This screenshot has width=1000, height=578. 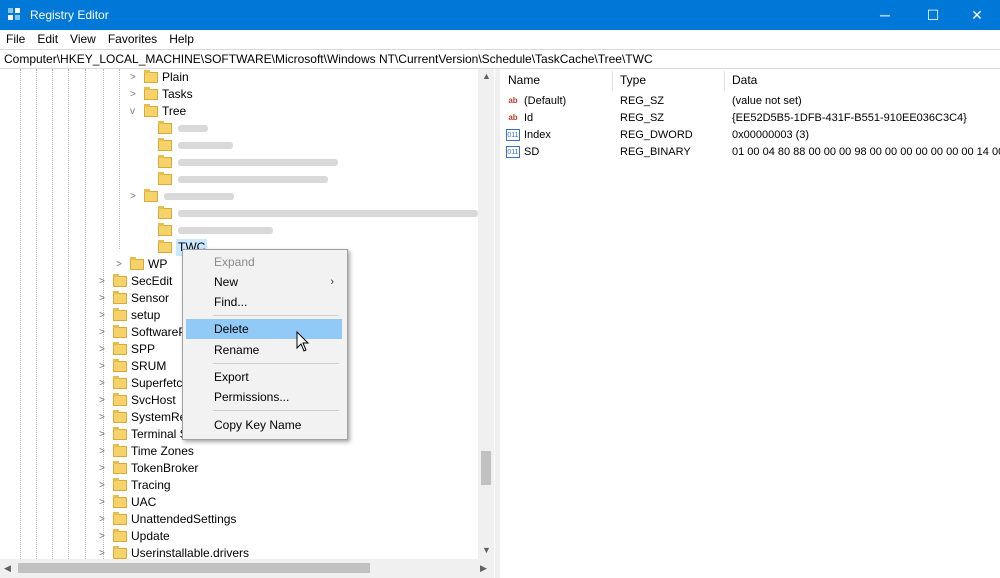 What do you see at coordinates (264, 425) in the screenshot?
I see `menu-item-copy-key-name: Copy Key Name` at bounding box center [264, 425].